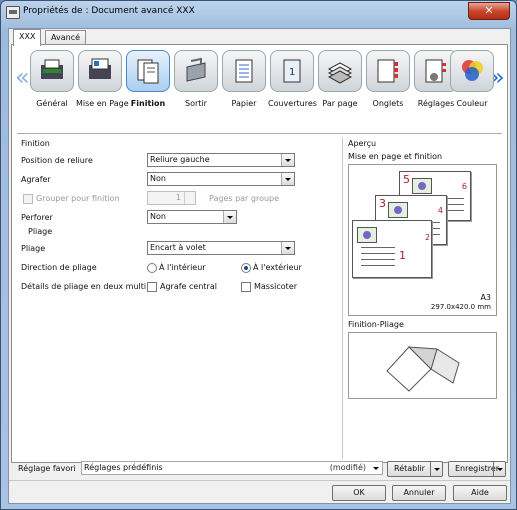  I want to click on paper-dimensions: 297.0x420.0 mm, so click(460, 307).